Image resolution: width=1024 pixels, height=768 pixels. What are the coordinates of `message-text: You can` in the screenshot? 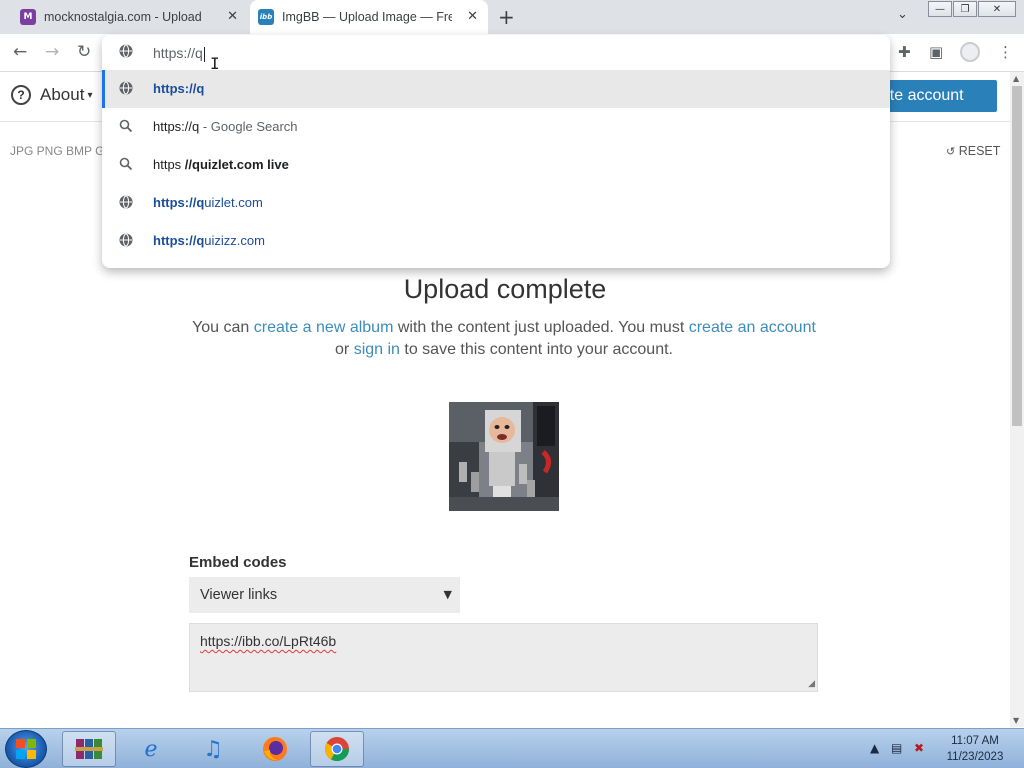 It's located at (223, 327).